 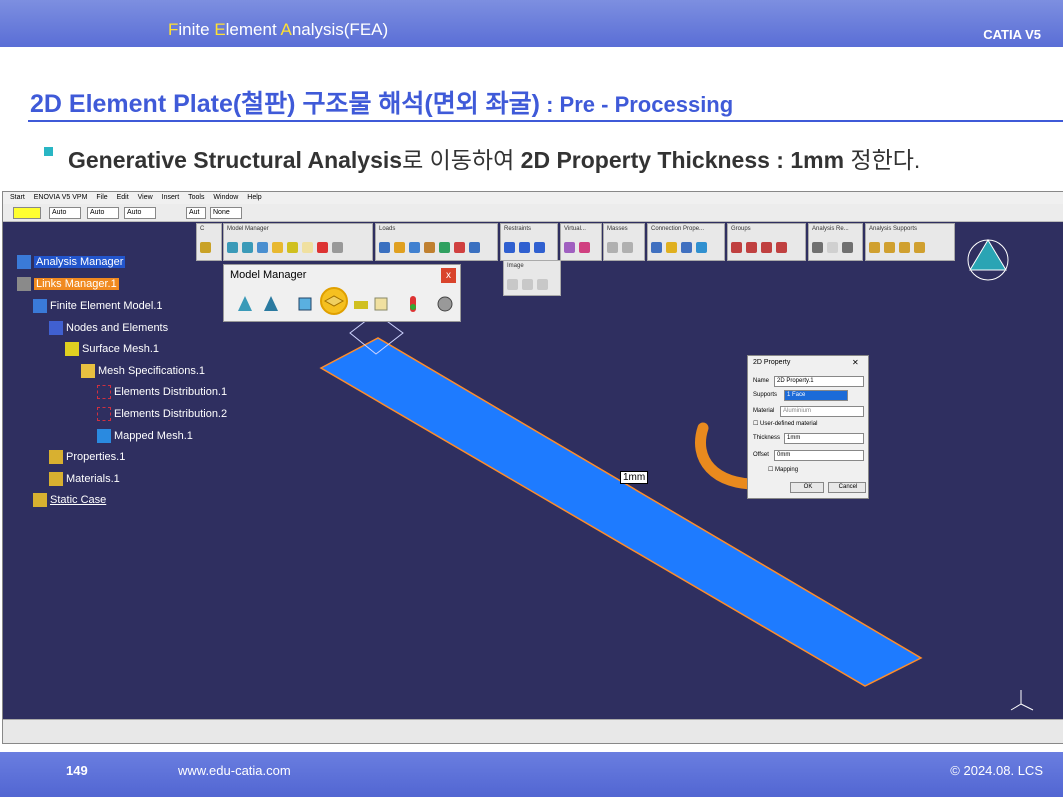 I want to click on model-manager-title: Model Manager, so click(x=268, y=275).